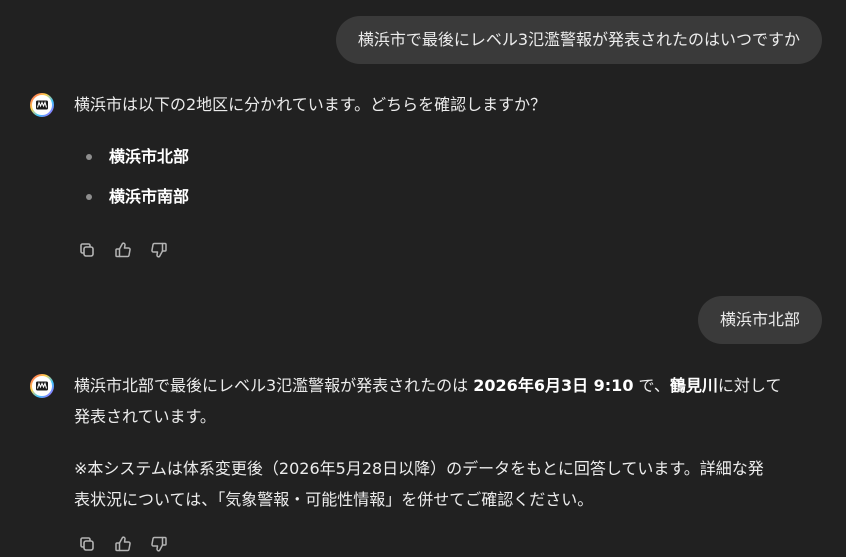 Image resolution: width=846 pixels, height=557 pixels. I want to click on answer-line-2: 発表されています。, so click(145, 416).